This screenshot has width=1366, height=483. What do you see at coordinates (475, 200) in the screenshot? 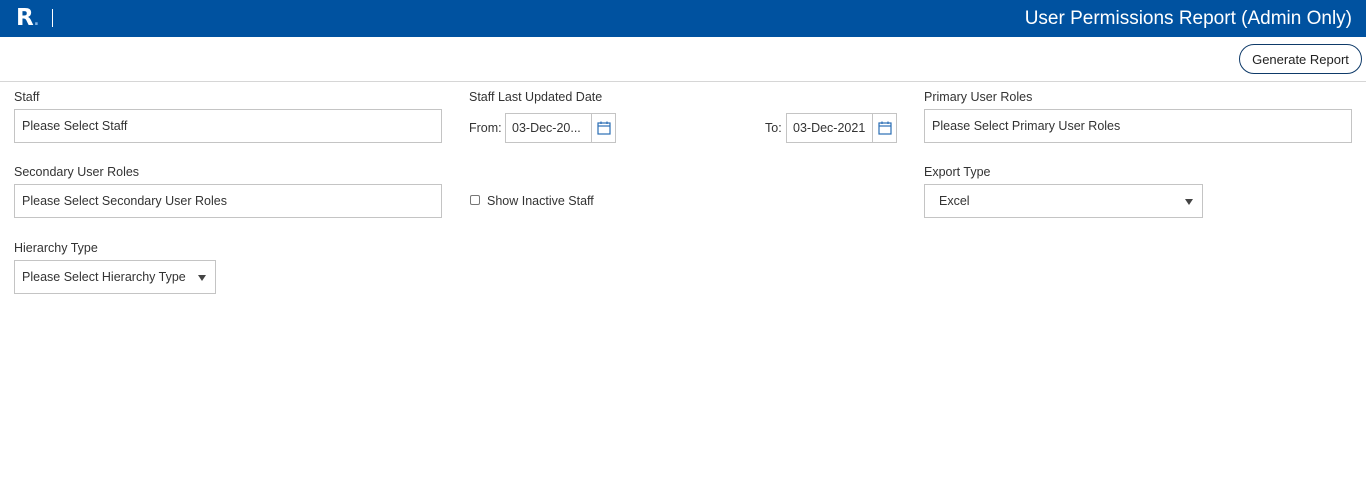
I see `show-inactive-checkbox` at bounding box center [475, 200].